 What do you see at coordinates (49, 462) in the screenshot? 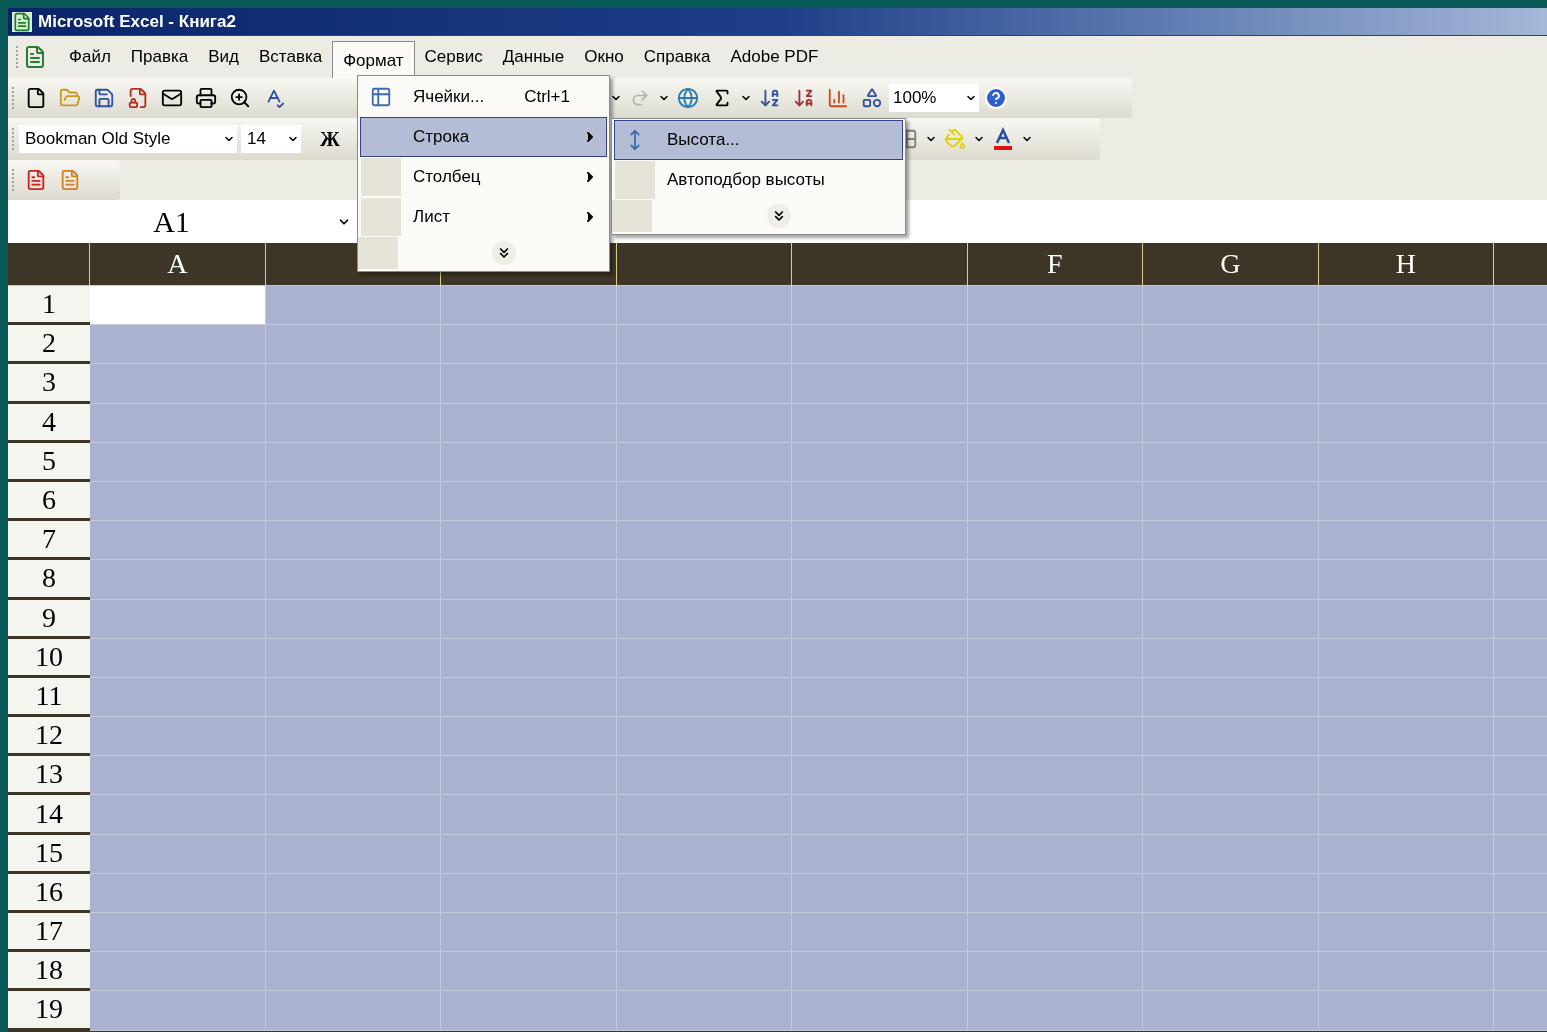
I see `row-header: 5` at bounding box center [49, 462].